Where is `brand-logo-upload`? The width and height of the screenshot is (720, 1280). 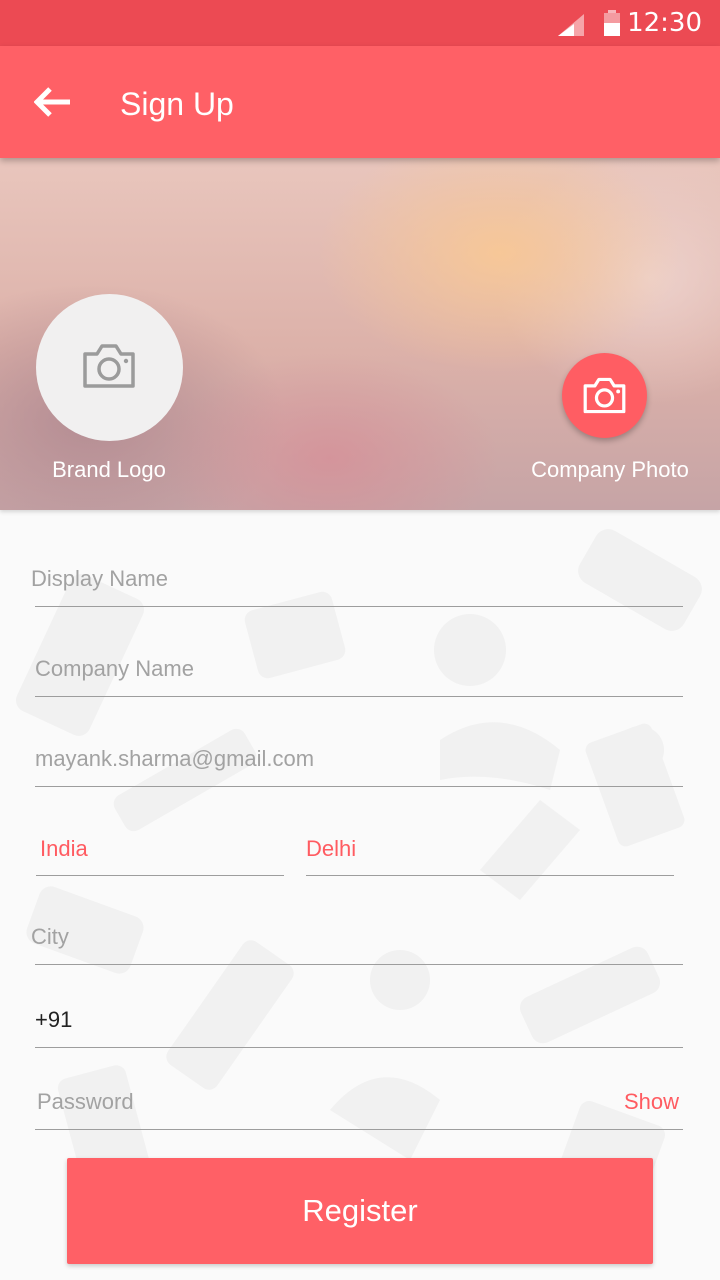 brand-logo-upload is located at coordinates (109, 367).